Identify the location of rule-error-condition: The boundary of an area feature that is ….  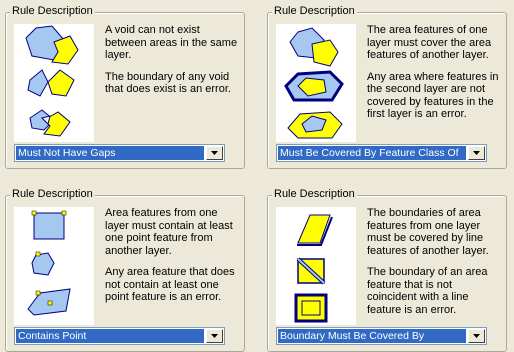
(427, 291).